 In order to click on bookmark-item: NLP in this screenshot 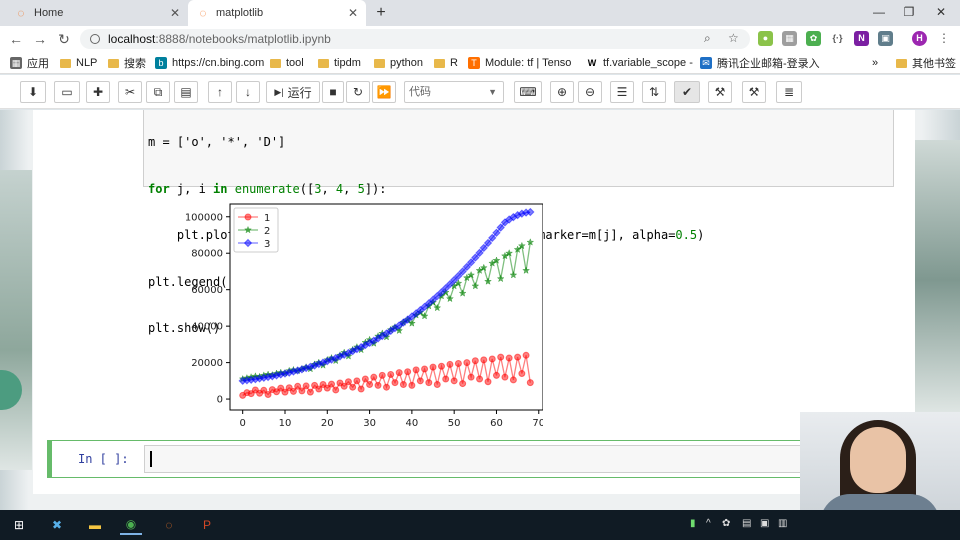, I will do `click(78, 63)`.